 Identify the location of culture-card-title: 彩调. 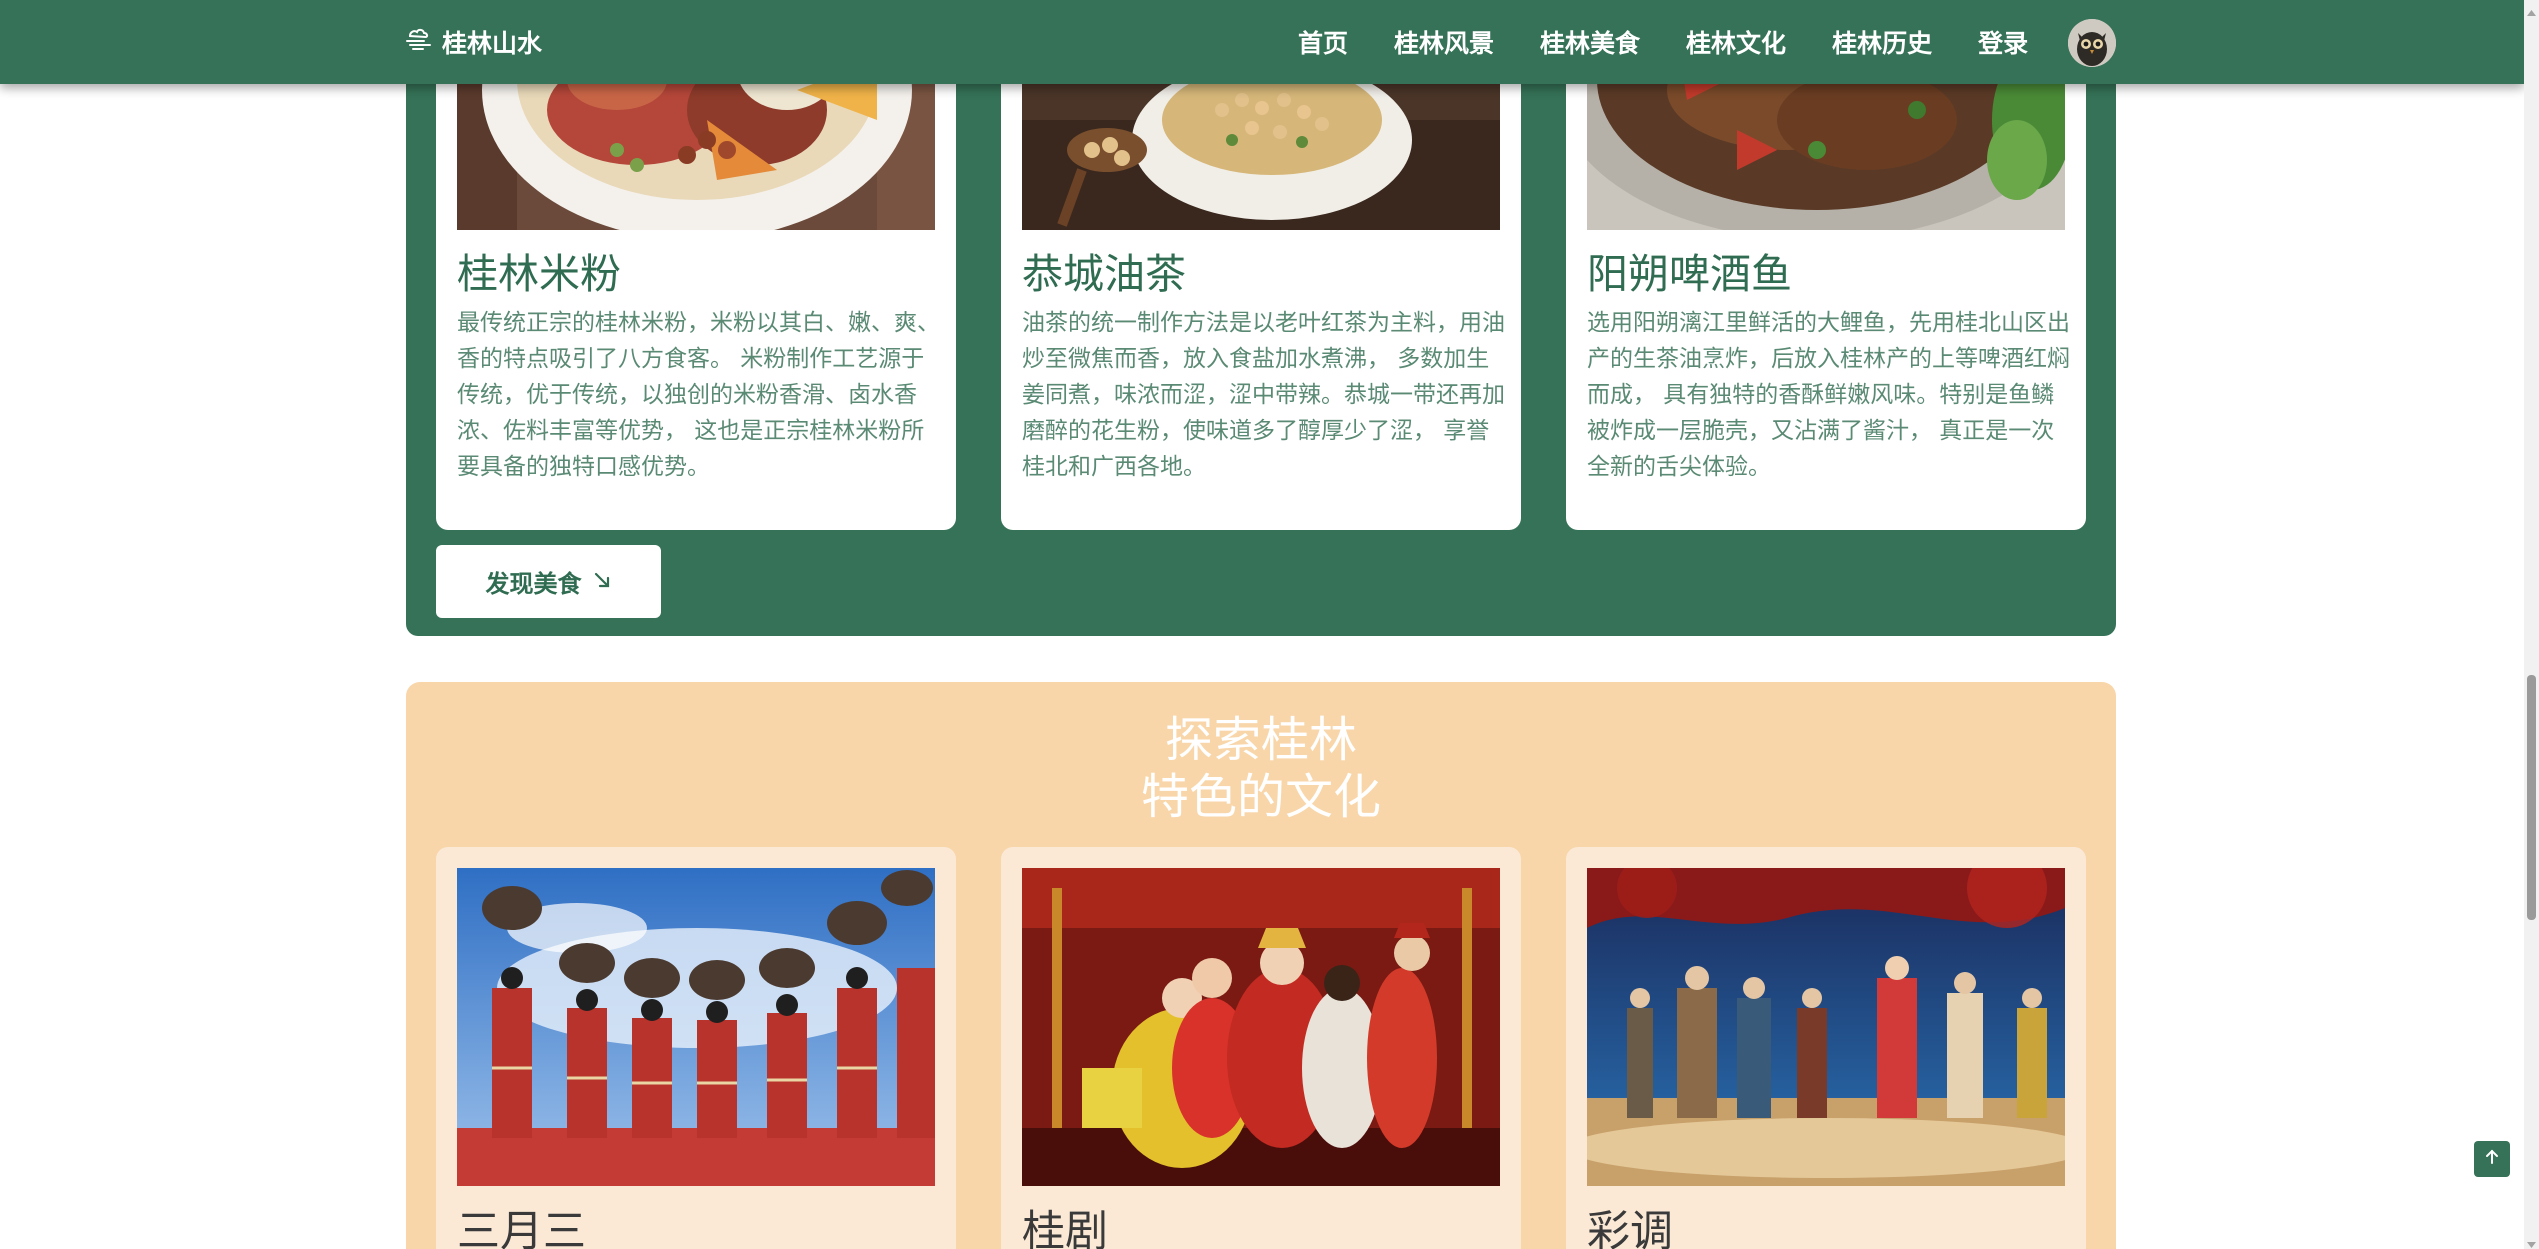
(1630, 1228).